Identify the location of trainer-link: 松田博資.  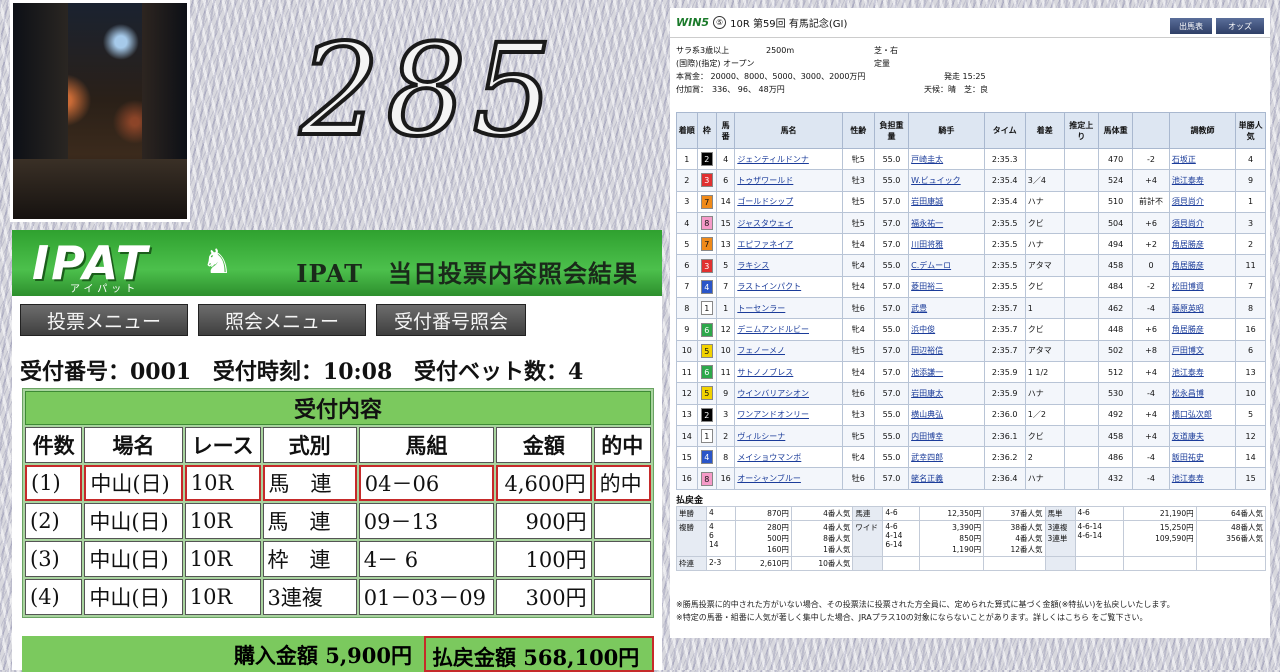
(1202, 287).